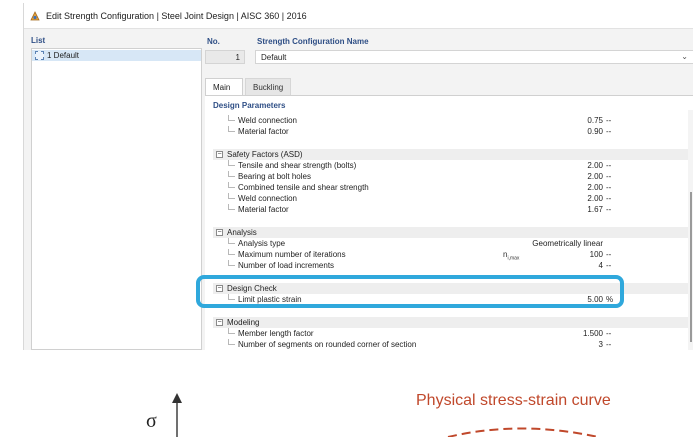 The height and width of the screenshot is (437, 693). What do you see at coordinates (243, 322) in the screenshot?
I see `group-label: Modeling` at bounding box center [243, 322].